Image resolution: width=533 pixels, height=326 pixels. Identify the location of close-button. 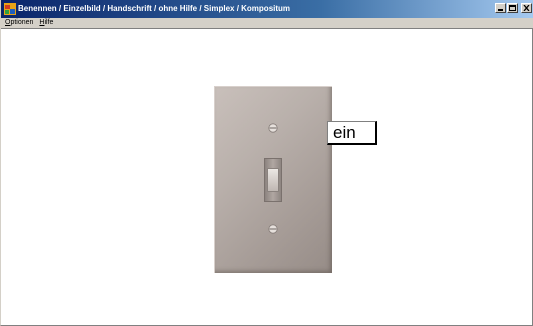
(526, 8).